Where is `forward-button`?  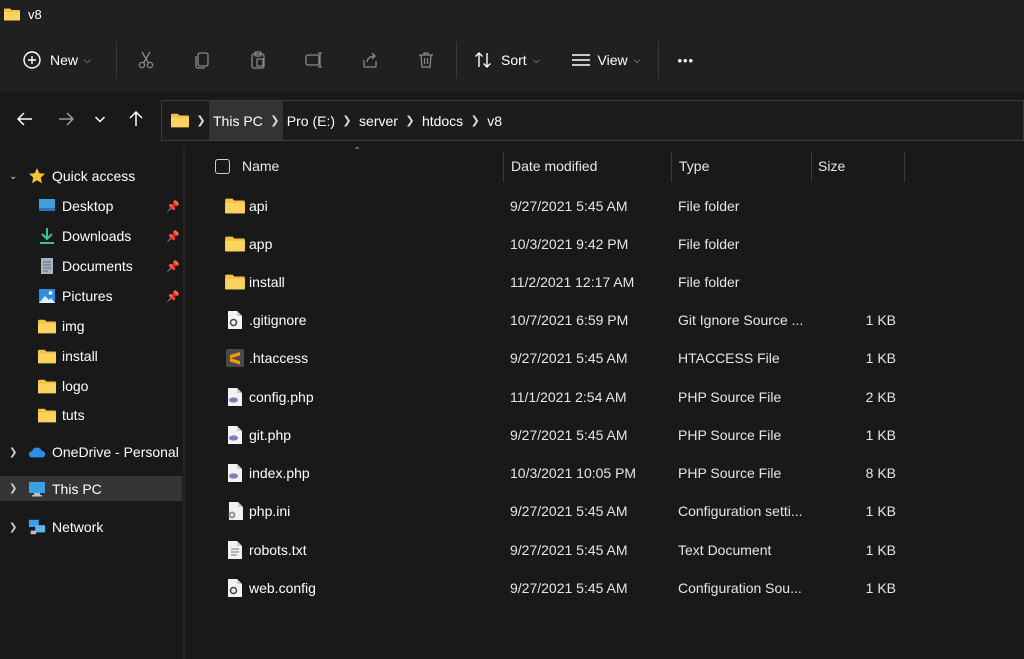
forward-button is located at coordinates (66, 119).